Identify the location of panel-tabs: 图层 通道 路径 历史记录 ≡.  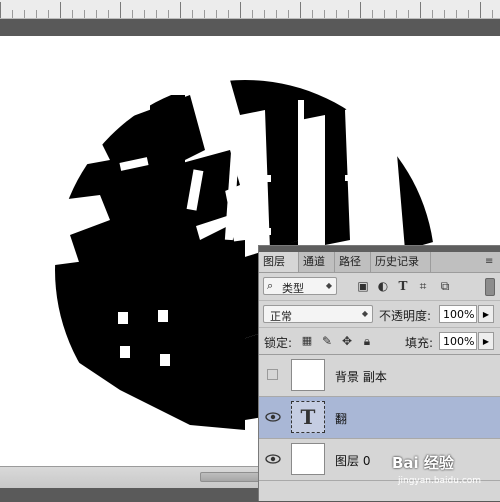
(379, 262).